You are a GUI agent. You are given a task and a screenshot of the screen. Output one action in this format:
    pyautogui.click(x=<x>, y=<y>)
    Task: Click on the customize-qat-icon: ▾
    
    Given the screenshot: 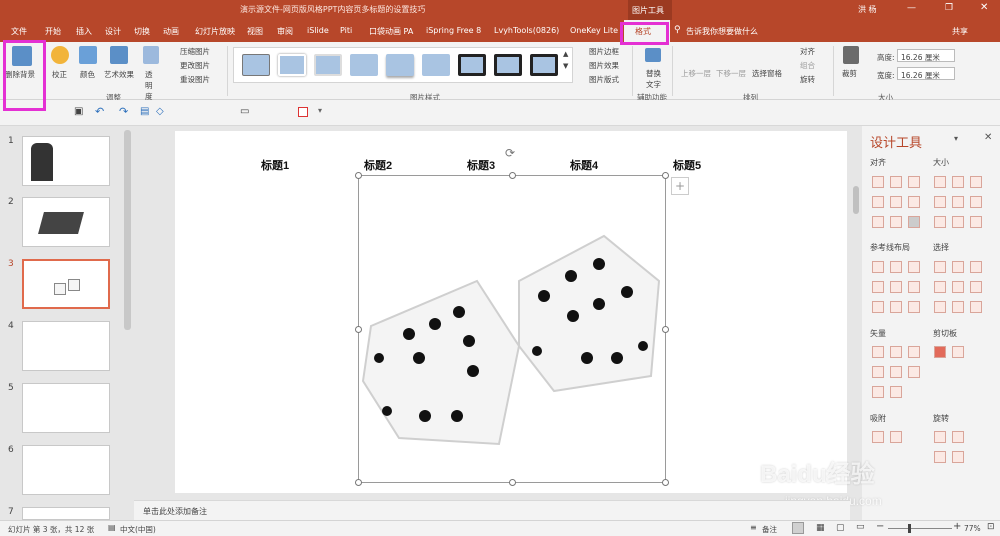 What is the action you would take?
    pyautogui.click(x=320, y=110)
    